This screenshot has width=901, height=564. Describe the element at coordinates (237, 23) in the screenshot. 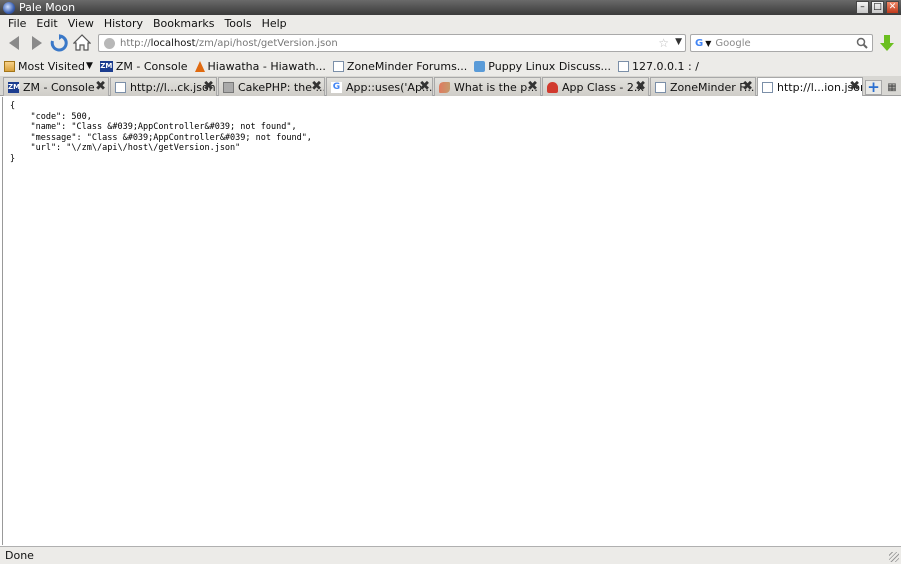

I see `menu-tools: Tools` at that location.